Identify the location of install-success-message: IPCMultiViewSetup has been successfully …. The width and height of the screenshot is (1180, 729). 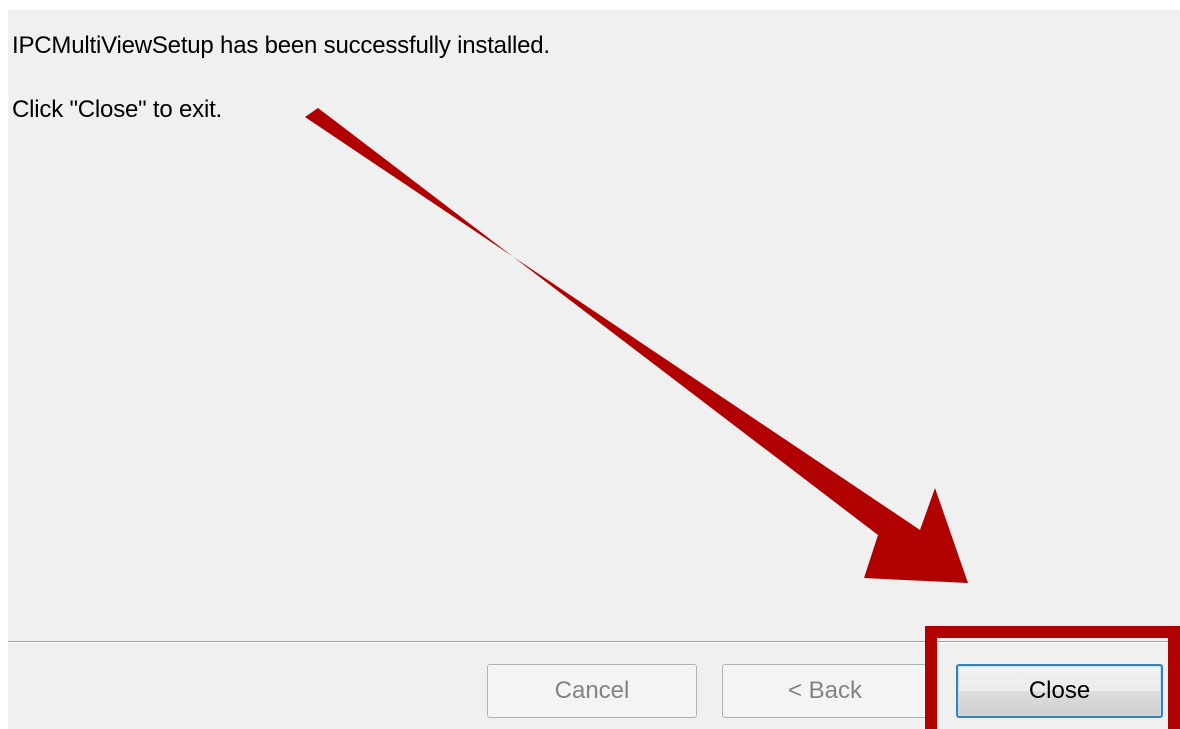
(281, 45).